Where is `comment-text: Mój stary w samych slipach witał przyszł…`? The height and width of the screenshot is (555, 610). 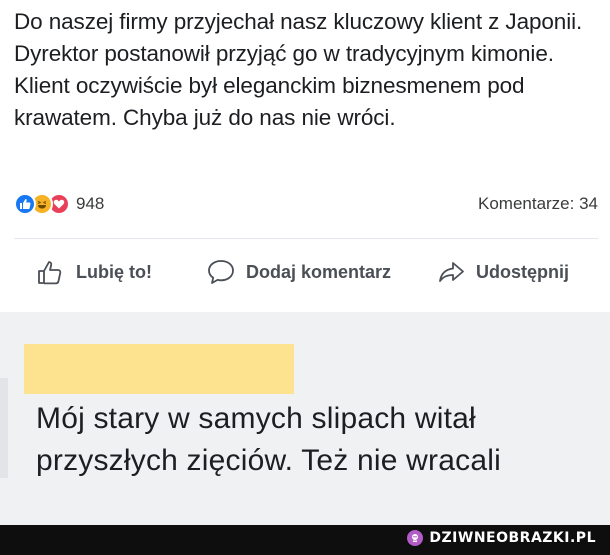
comment-text: Mój stary w samych slipach witał przyszł… is located at coordinates (268, 439).